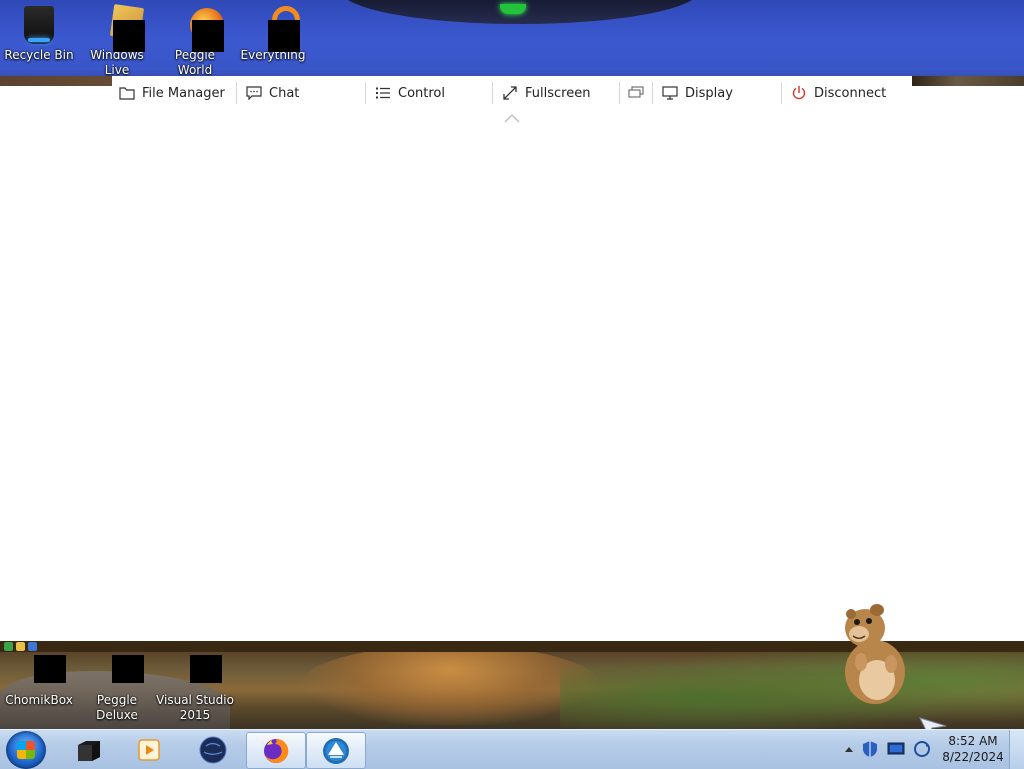  I want to click on globe-icon, so click(213, 749).